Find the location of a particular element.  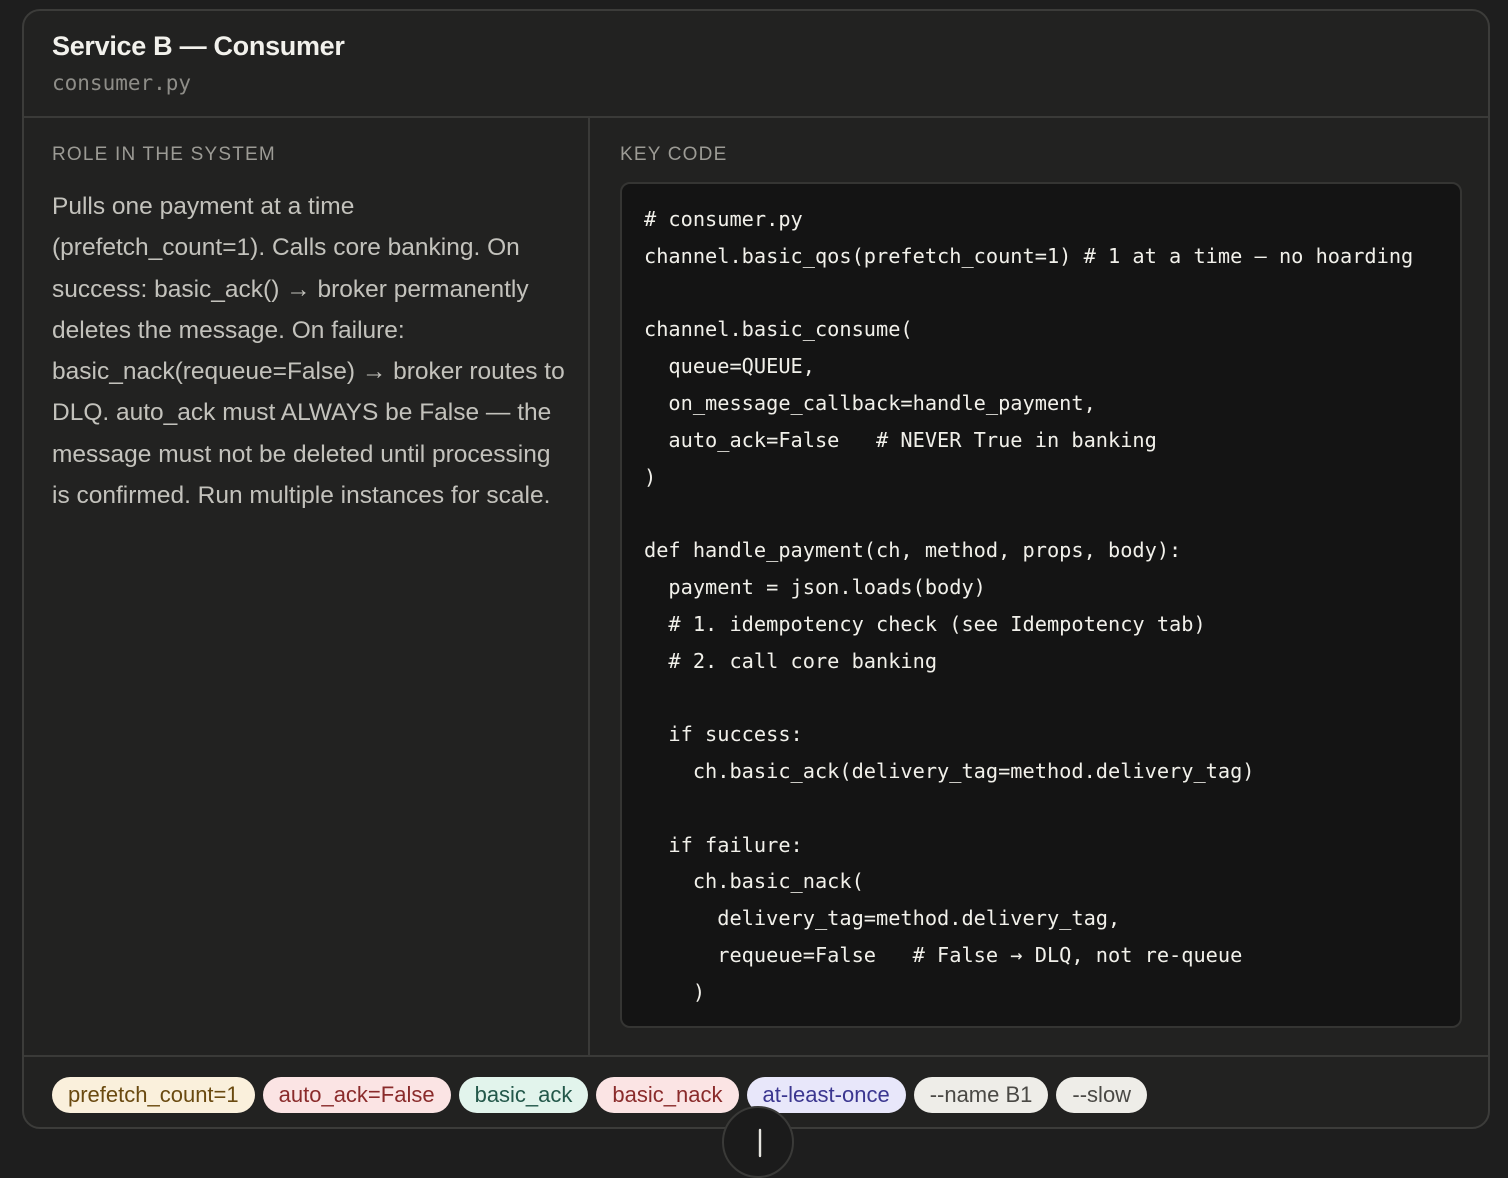

arrow-down-icon is located at coordinates (760, 1143).